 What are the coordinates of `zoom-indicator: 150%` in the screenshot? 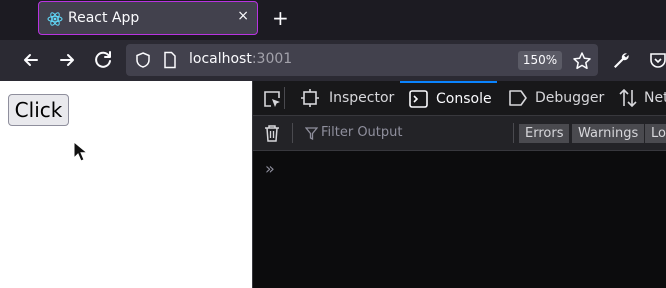 It's located at (540, 60).